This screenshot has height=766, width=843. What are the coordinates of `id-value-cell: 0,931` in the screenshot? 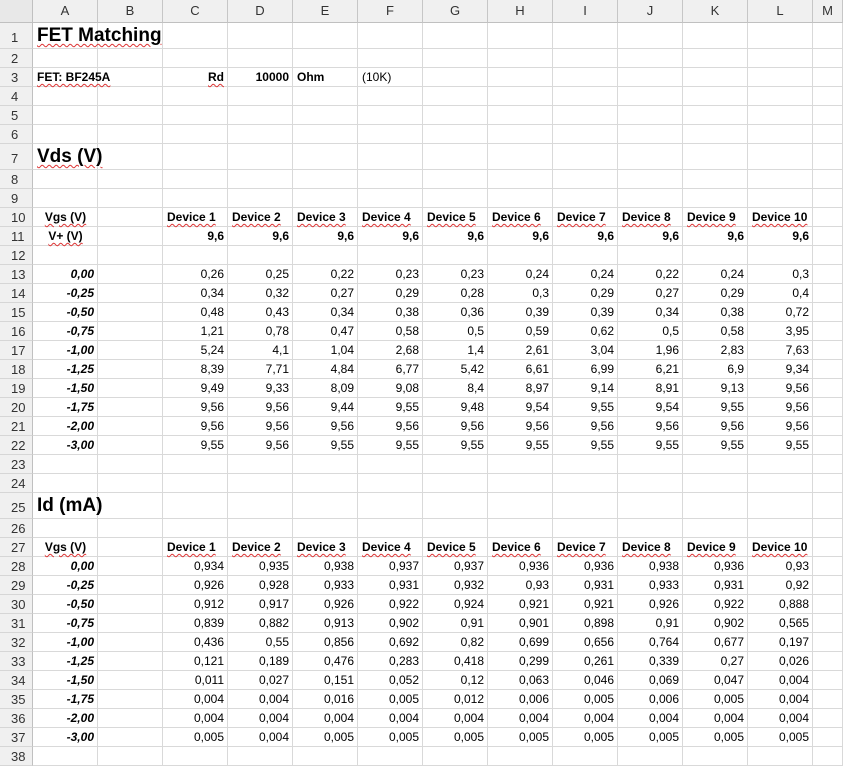 It's located at (715, 585).